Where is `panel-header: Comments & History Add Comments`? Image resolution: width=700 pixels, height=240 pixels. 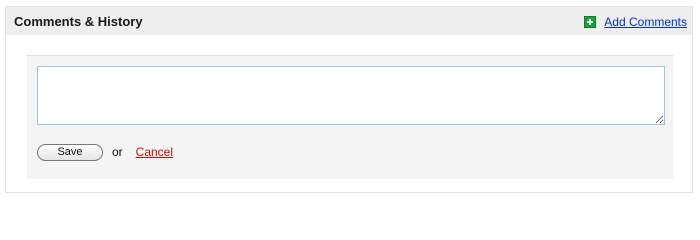
panel-header: Comments & History Add Comments is located at coordinates (349, 21).